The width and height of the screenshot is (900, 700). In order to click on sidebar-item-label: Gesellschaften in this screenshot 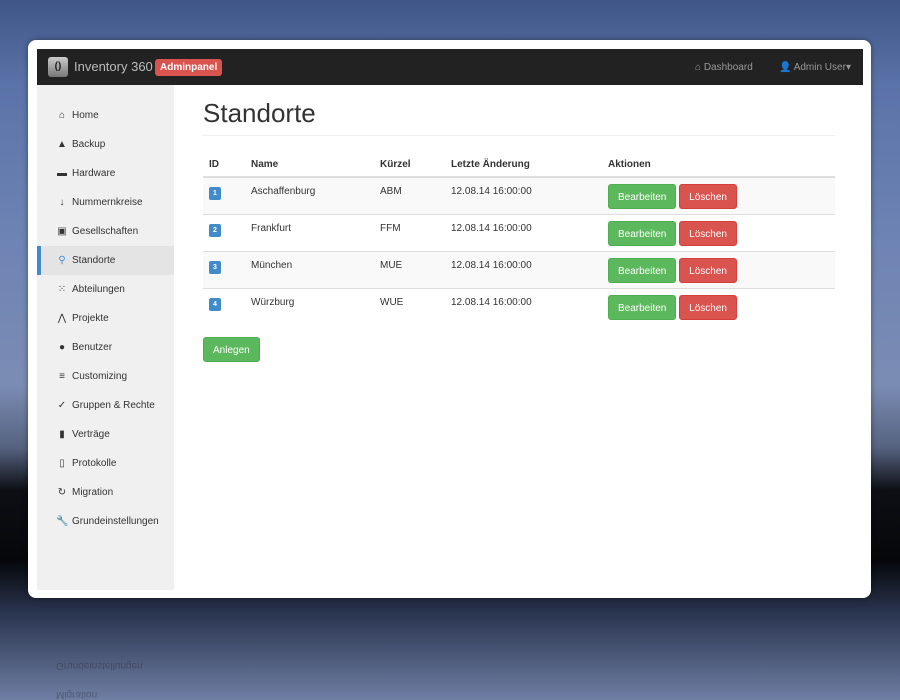, I will do `click(105, 231)`.